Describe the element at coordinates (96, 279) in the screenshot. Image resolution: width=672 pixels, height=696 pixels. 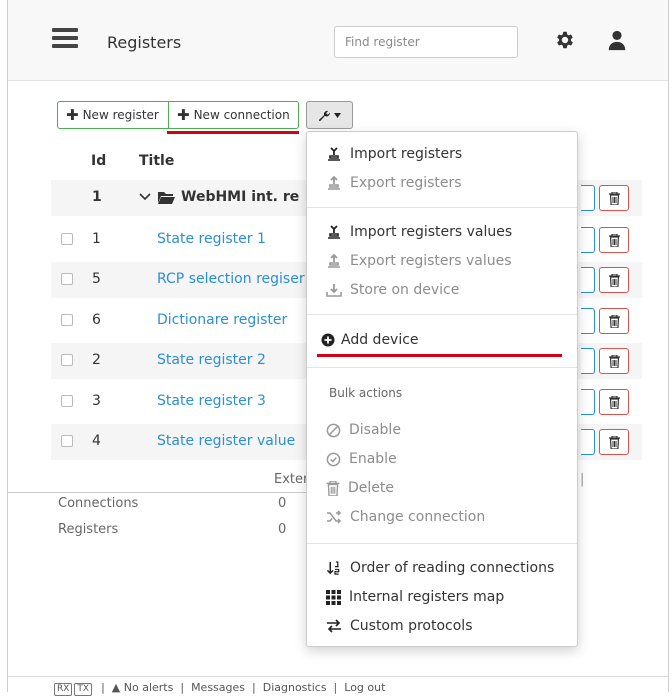
I see `row-id: 5` at that location.